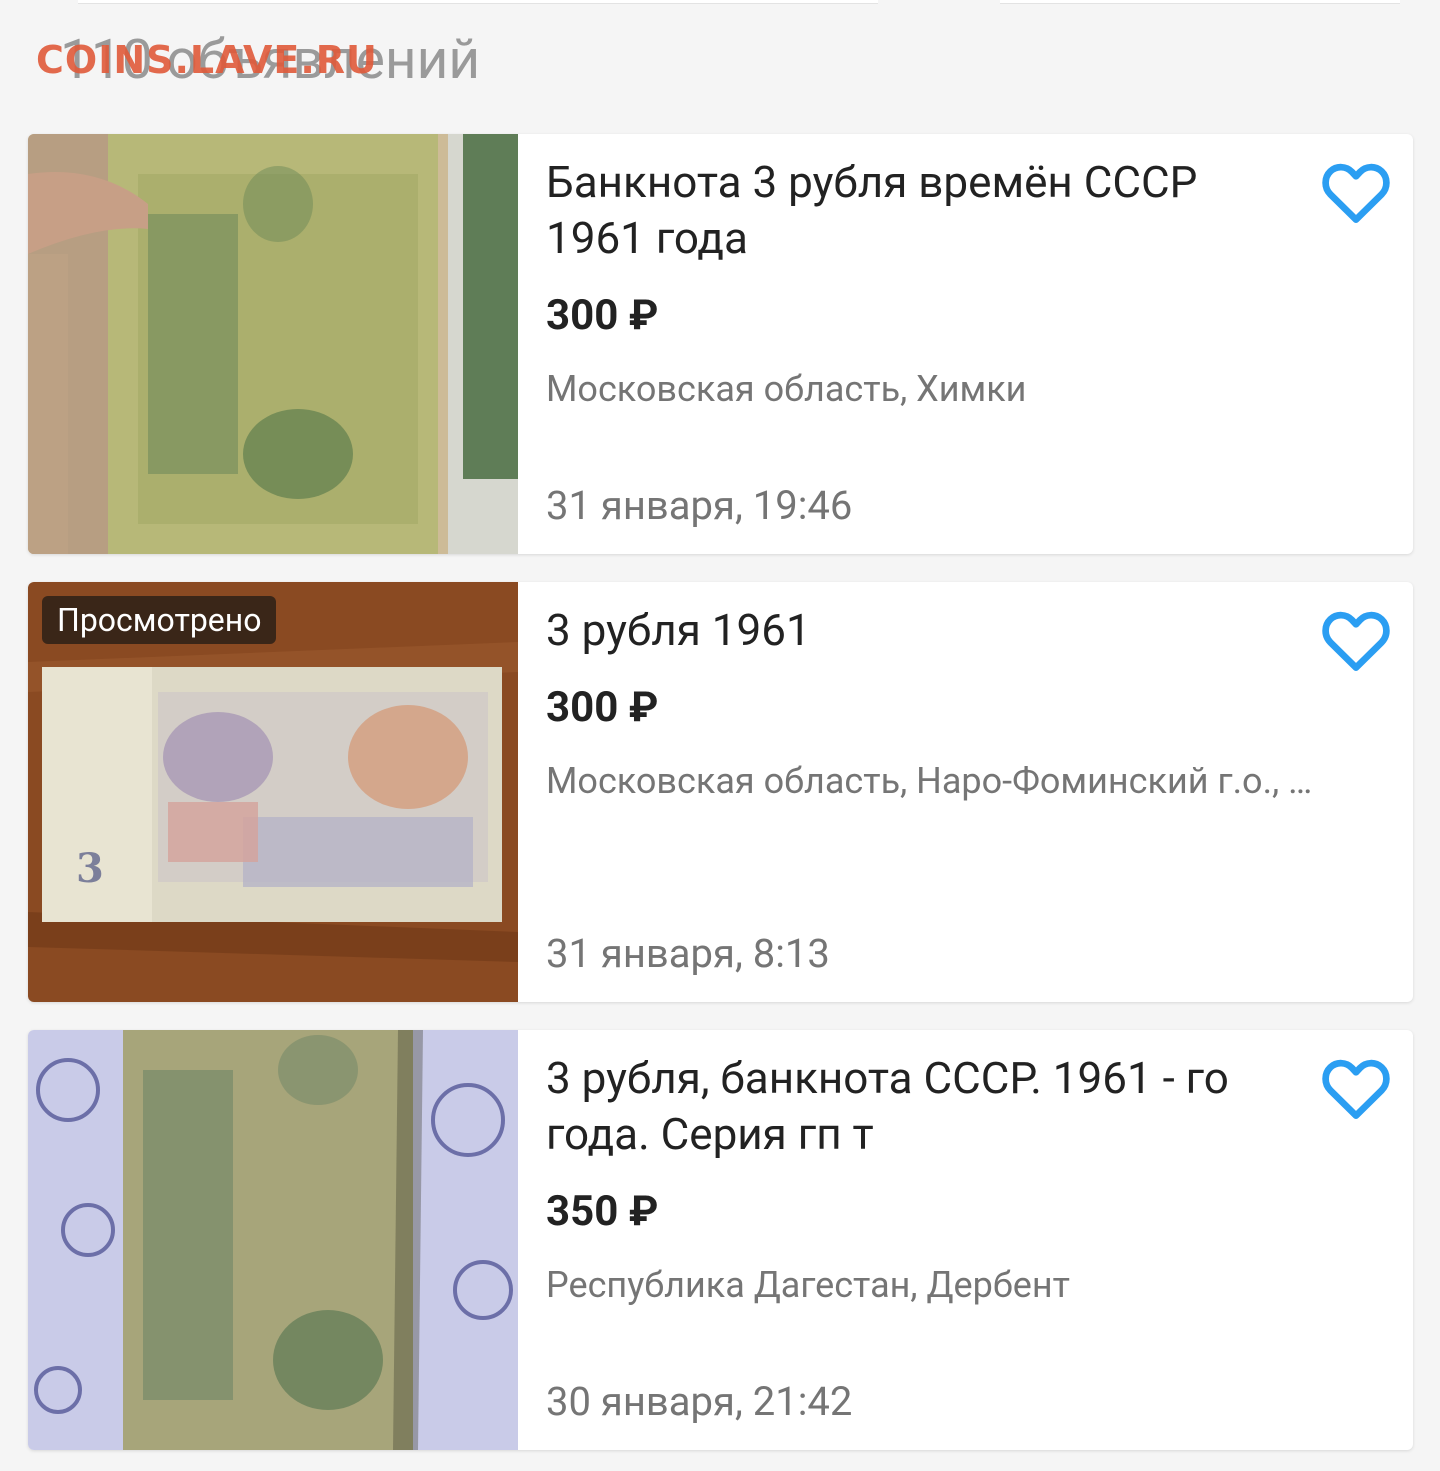 The height and width of the screenshot is (1471, 1440). What do you see at coordinates (699, 1401) in the screenshot?
I see `listing-date: 30 января, 21:42` at bounding box center [699, 1401].